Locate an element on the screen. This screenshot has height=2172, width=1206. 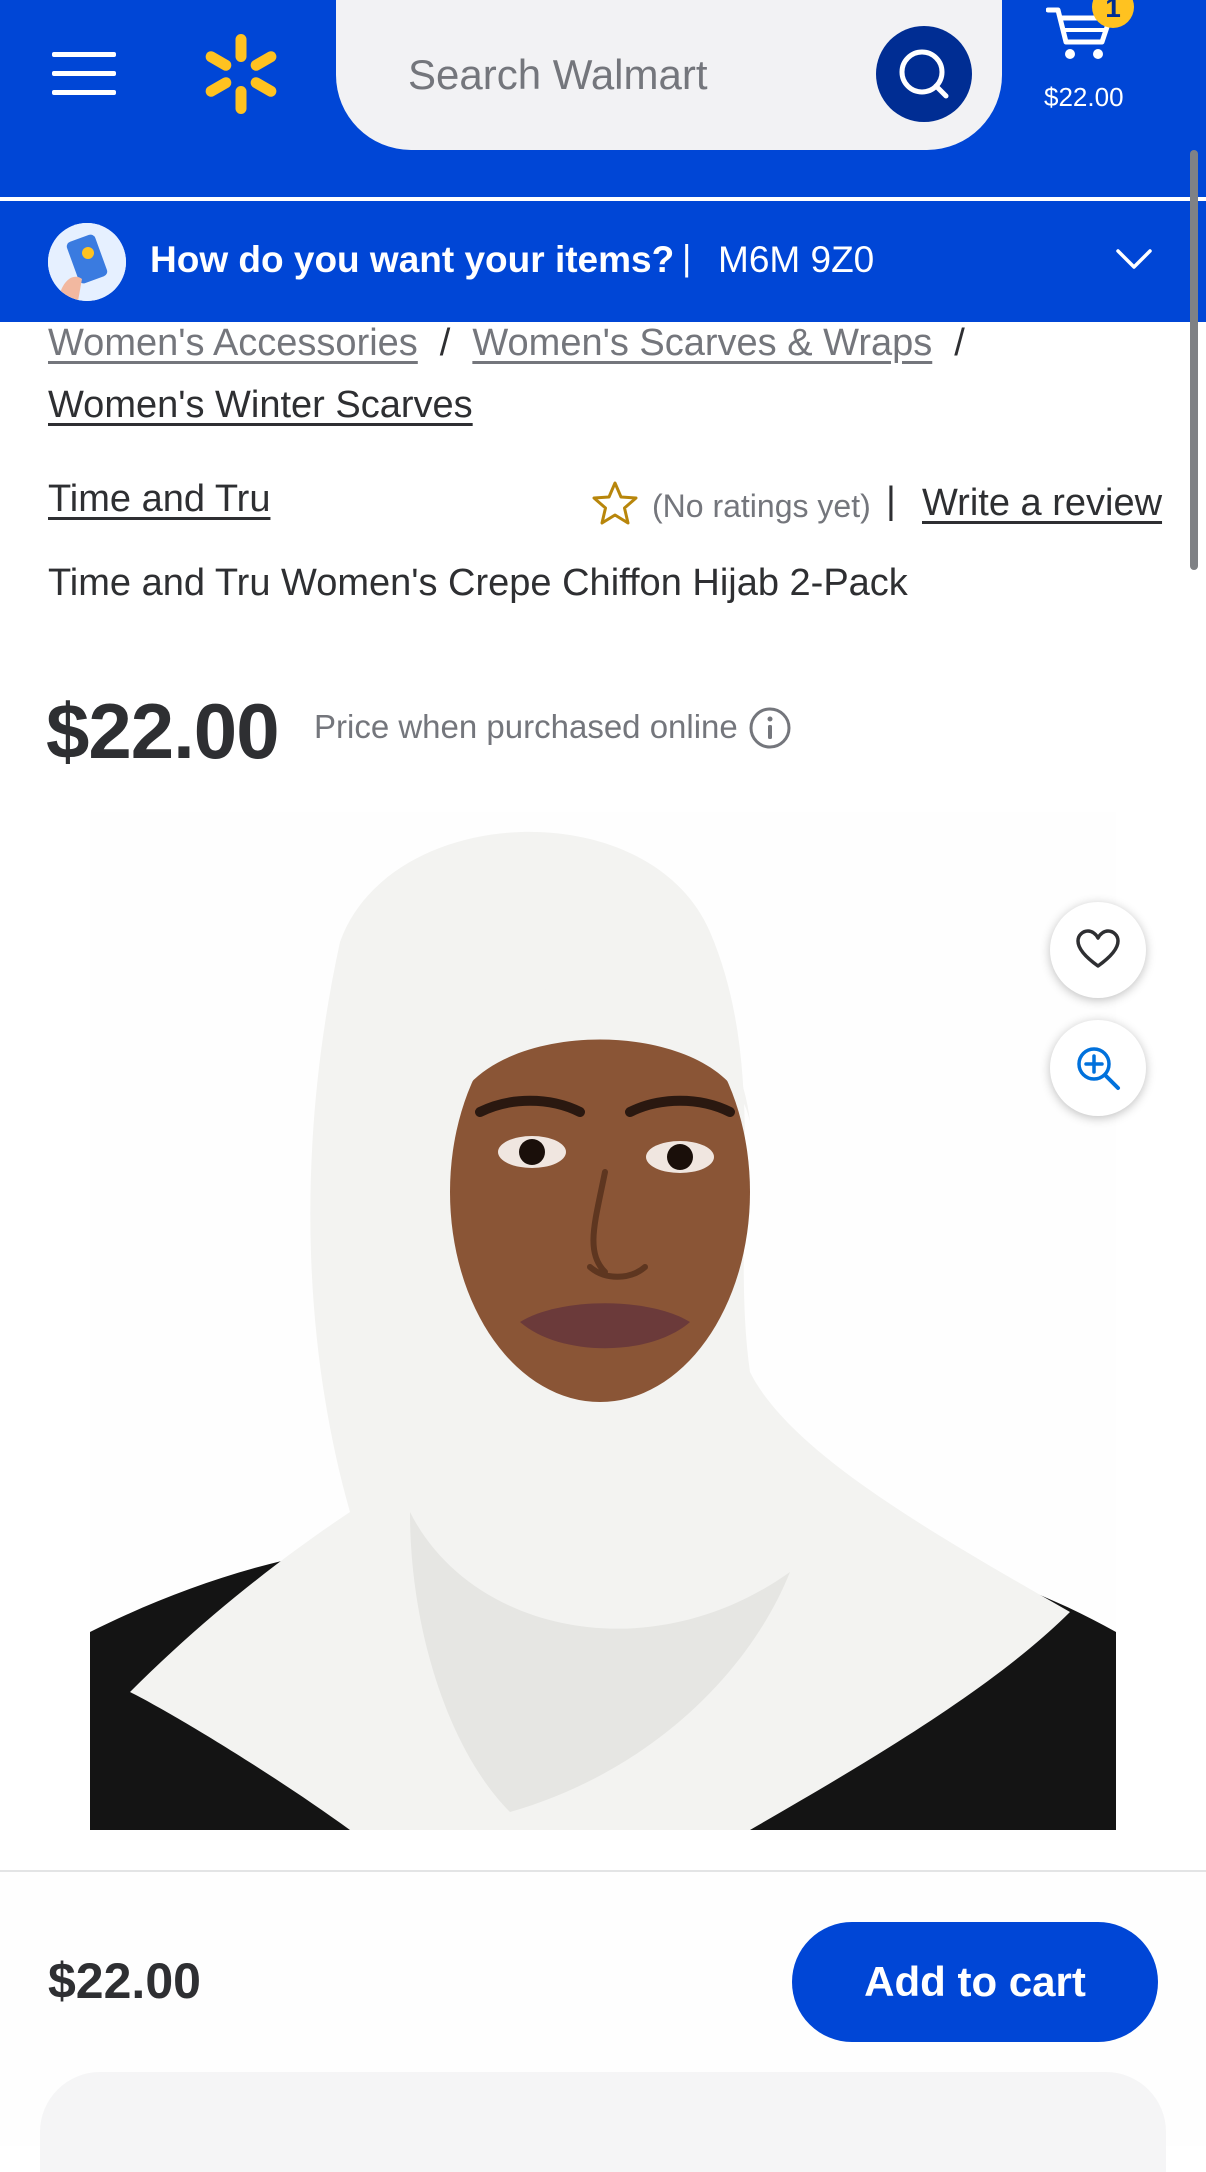
next-section-edge is located at coordinates (603, 2122).